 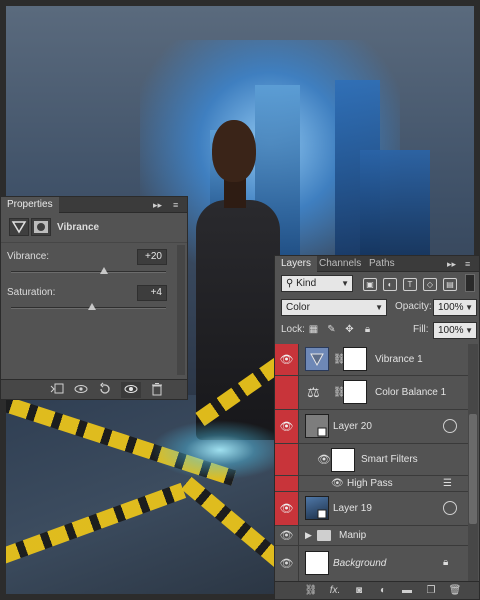 I want to click on layer-name: Layer 20, so click(x=352, y=426).